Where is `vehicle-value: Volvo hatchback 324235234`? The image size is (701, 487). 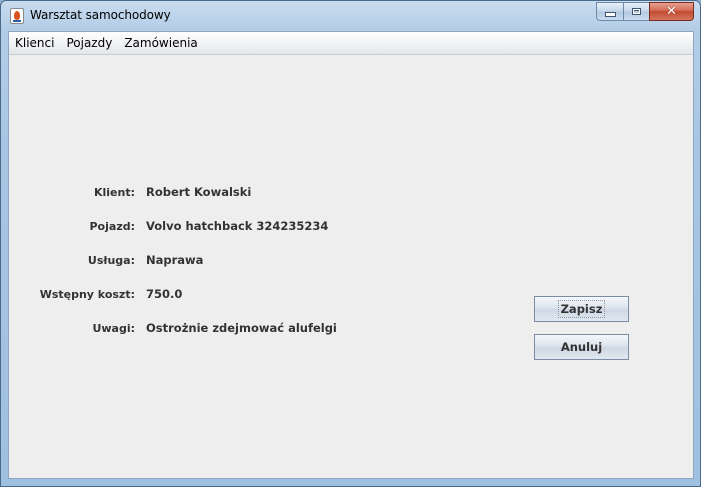 vehicle-value: Volvo hatchback 324235234 is located at coordinates (237, 226).